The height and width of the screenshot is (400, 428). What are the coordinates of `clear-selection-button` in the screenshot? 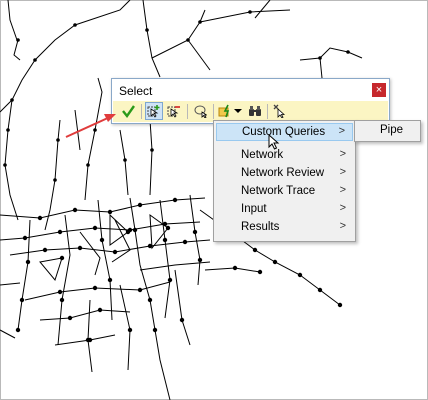 It's located at (280, 111).